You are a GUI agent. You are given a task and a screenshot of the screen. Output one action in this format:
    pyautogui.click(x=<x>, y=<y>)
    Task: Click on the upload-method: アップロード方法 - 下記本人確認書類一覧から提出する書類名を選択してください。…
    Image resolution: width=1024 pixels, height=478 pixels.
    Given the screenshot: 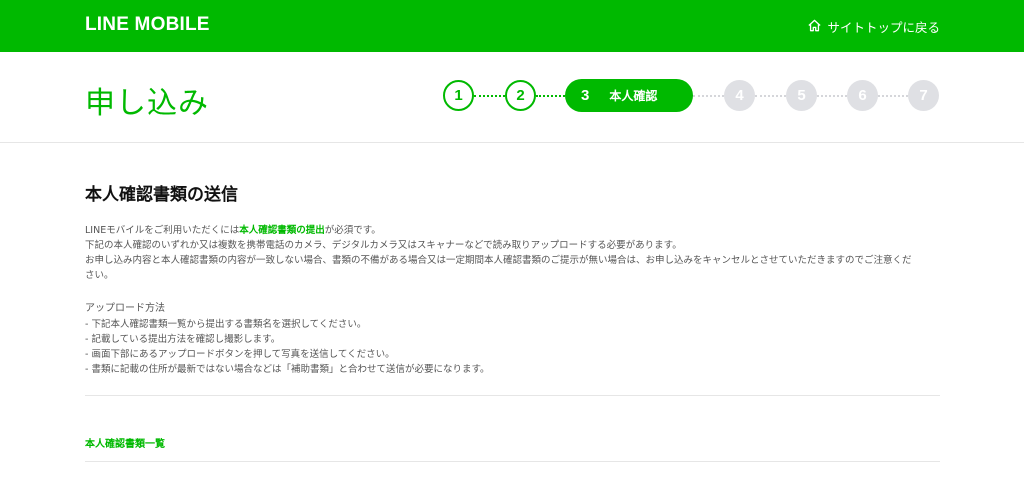 What is the action you would take?
    pyautogui.click(x=287, y=339)
    